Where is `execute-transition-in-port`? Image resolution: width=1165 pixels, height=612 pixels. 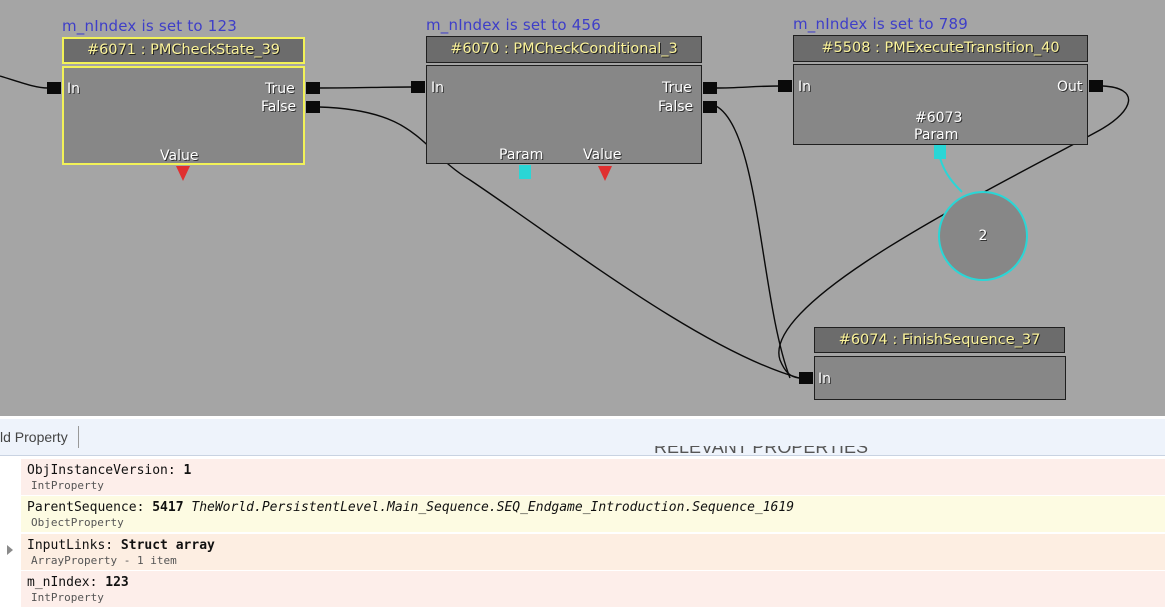 execute-transition-in-port is located at coordinates (785, 86).